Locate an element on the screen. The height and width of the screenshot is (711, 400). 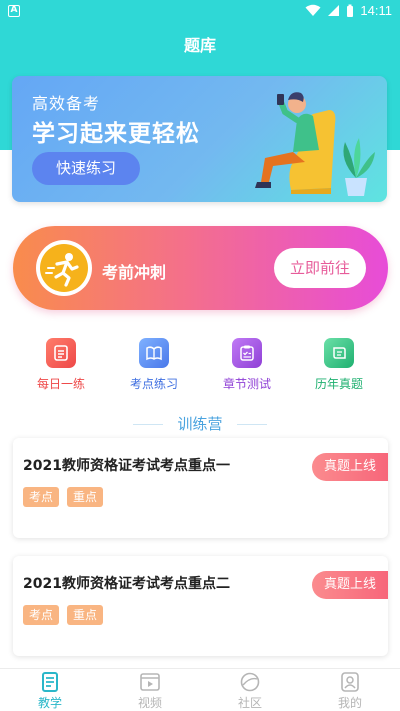
sprint-title: 考前冲刺 is located at coordinates (134, 272).